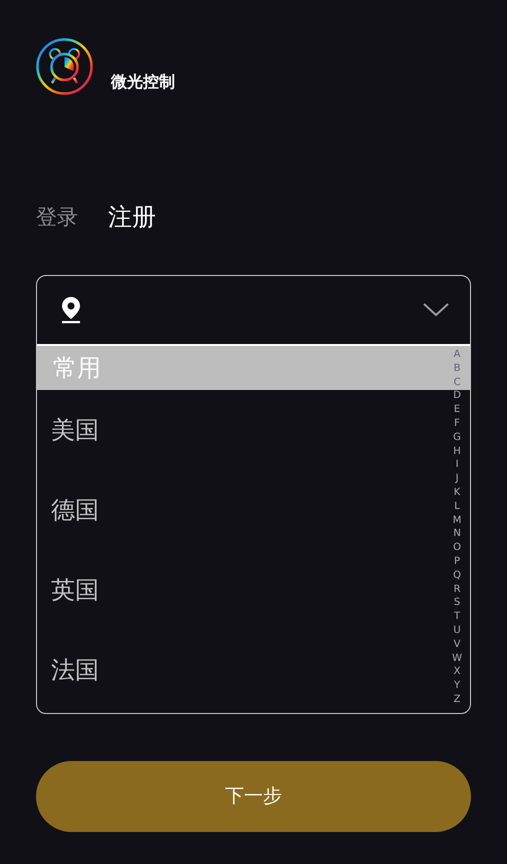  Describe the element at coordinates (457, 479) in the screenshot. I see `index-letter: J` at that location.